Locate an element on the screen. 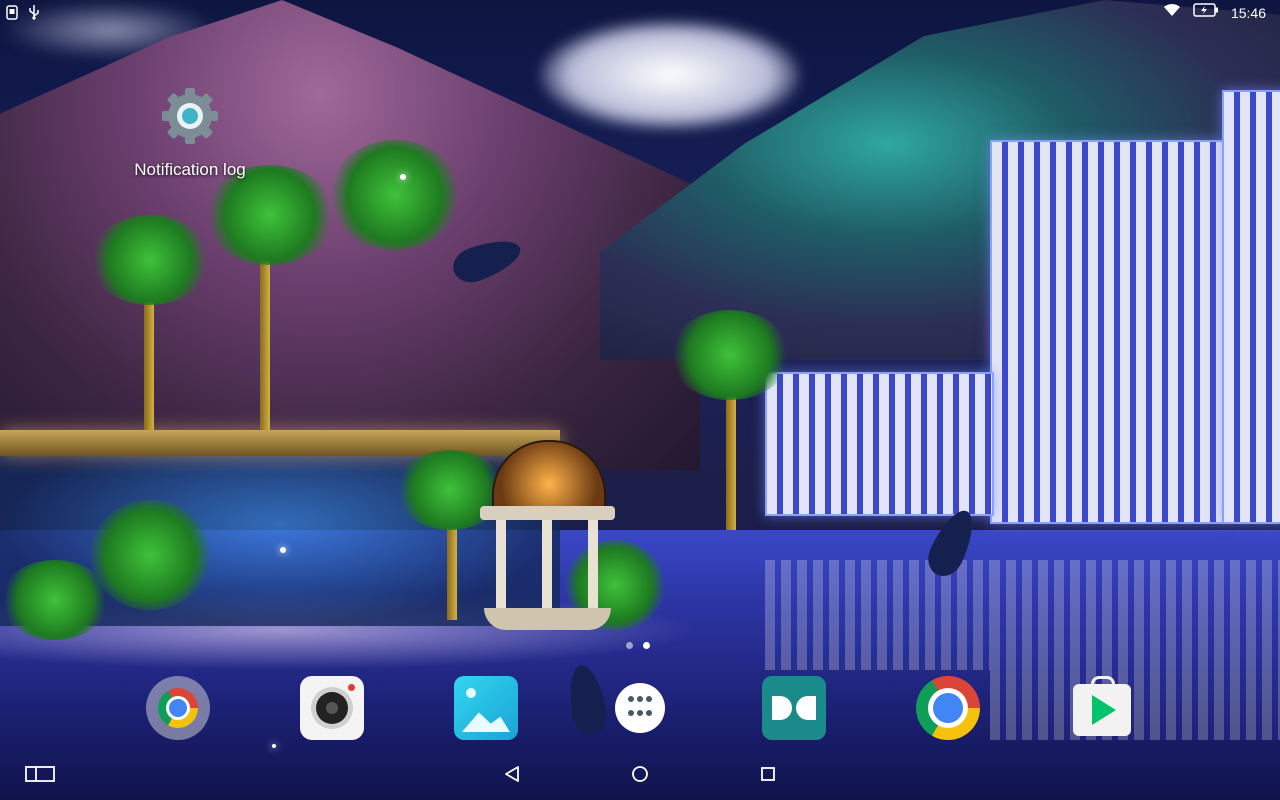  page-dot-active is located at coordinates (646, 645).